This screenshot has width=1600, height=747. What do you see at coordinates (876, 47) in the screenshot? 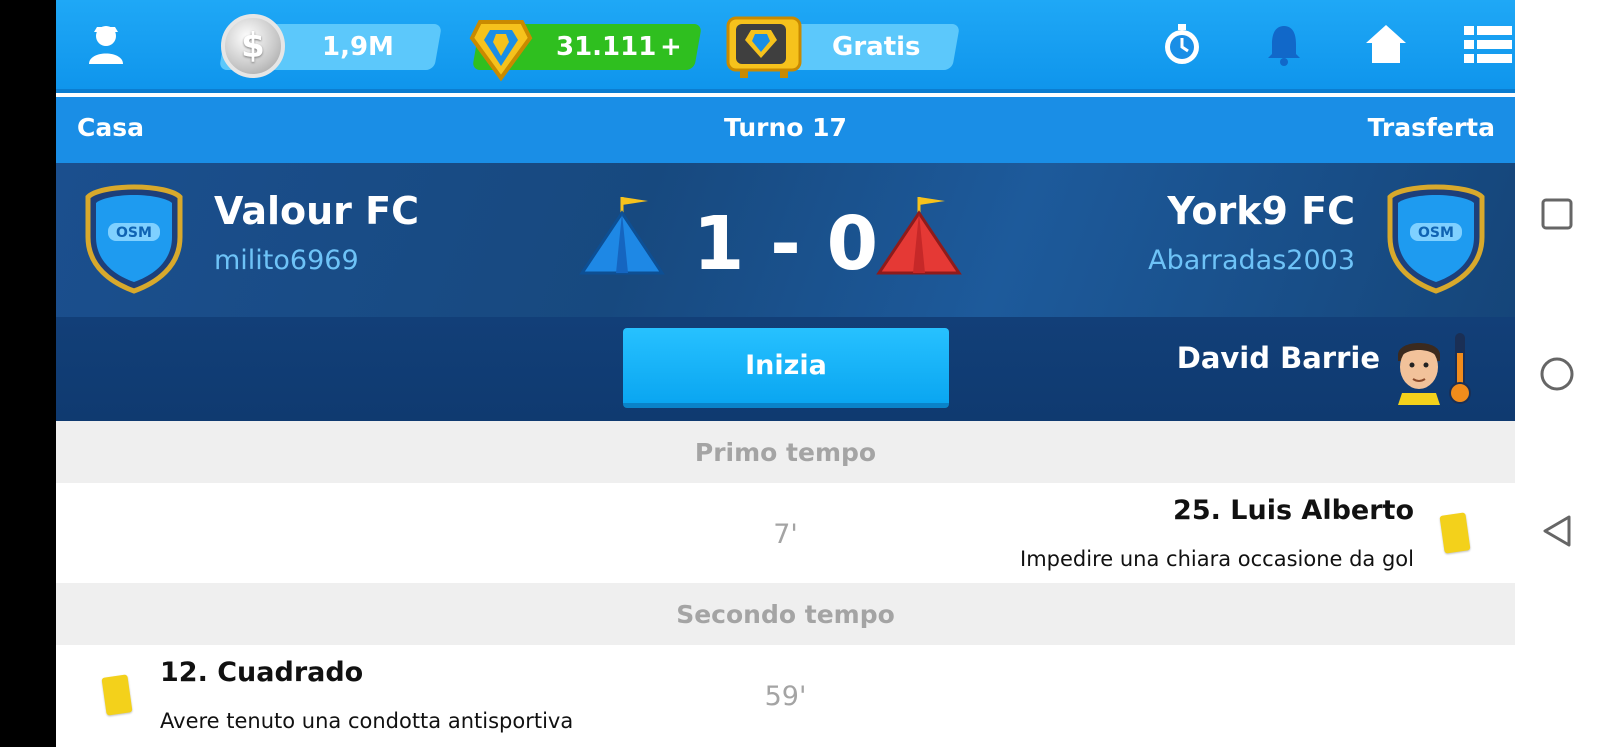
I see `gratis-label: Gratis` at bounding box center [876, 47].